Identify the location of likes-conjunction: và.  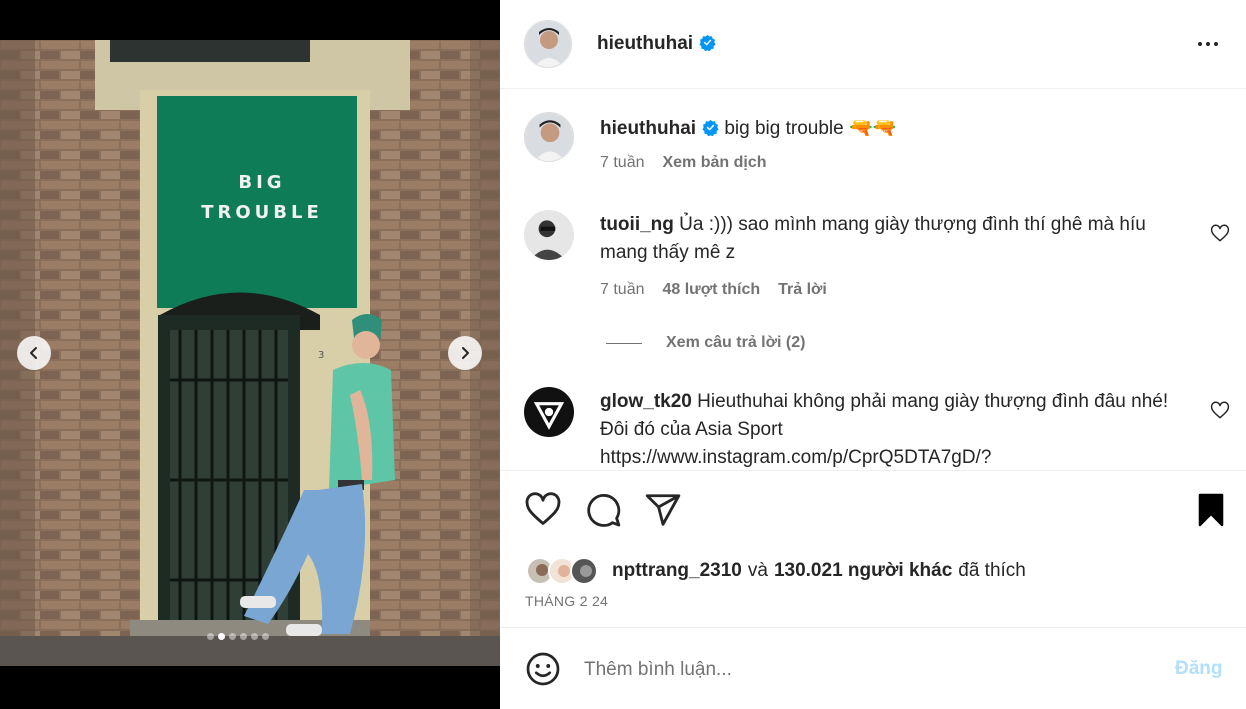
(757, 570).